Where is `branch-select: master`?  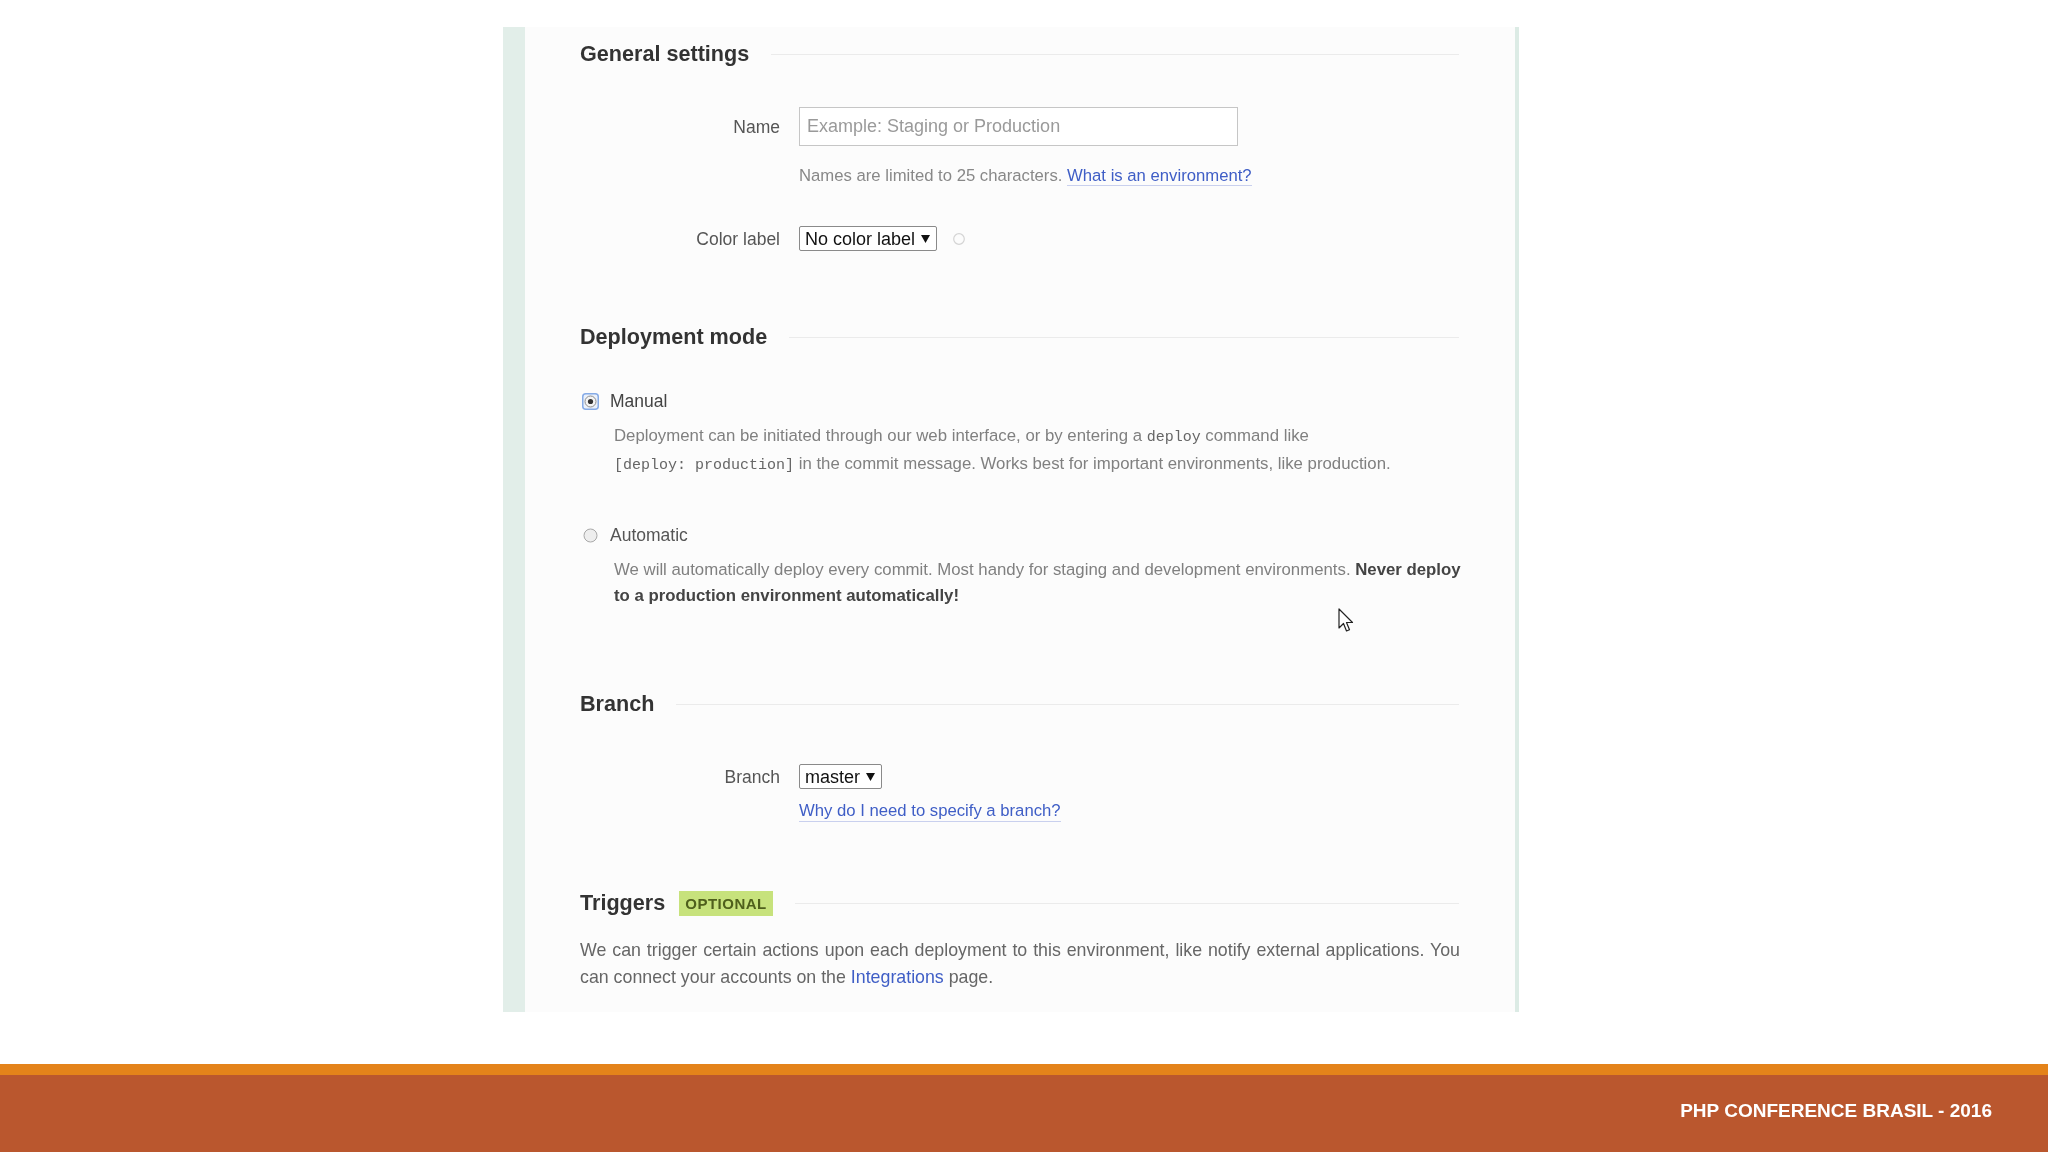 branch-select: master is located at coordinates (840, 776).